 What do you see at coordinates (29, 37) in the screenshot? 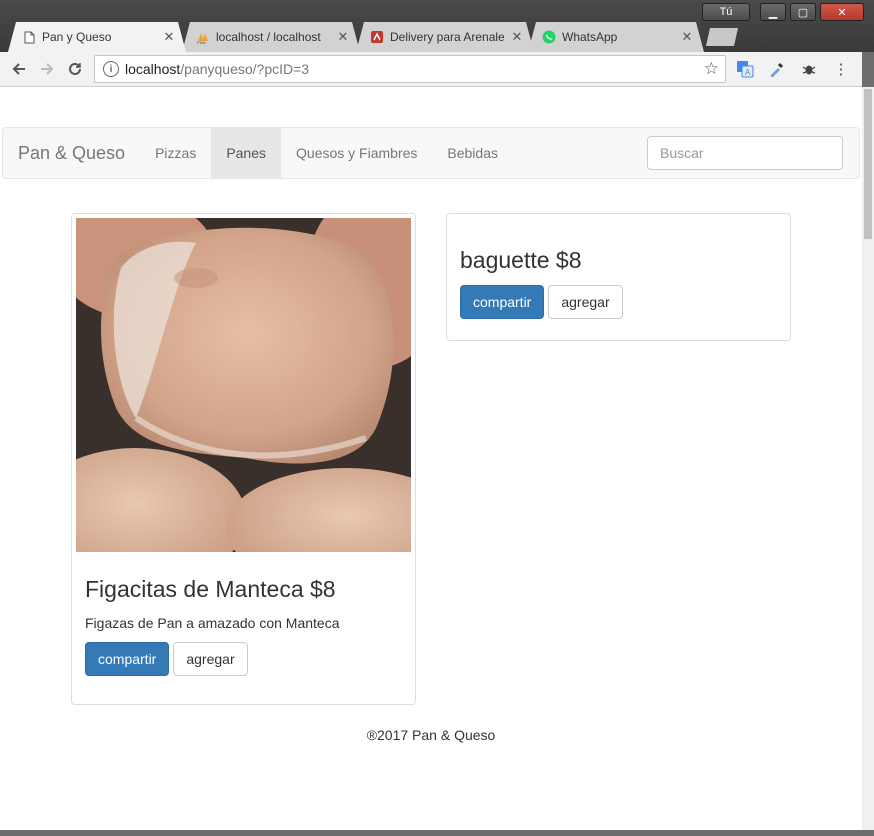
I see `document-icon` at bounding box center [29, 37].